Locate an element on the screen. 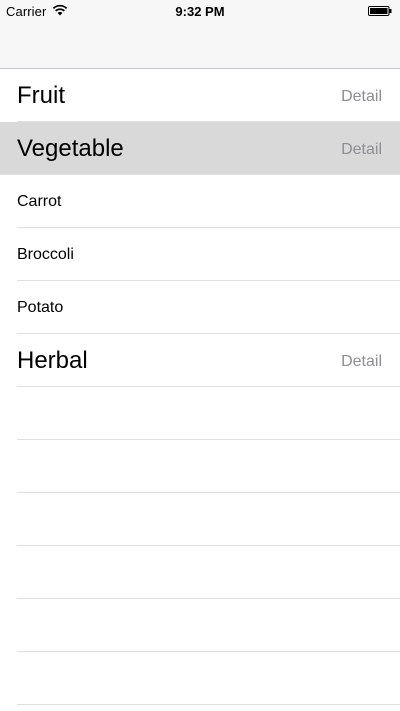  row-title: Fruit is located at coordinates (41, 95).